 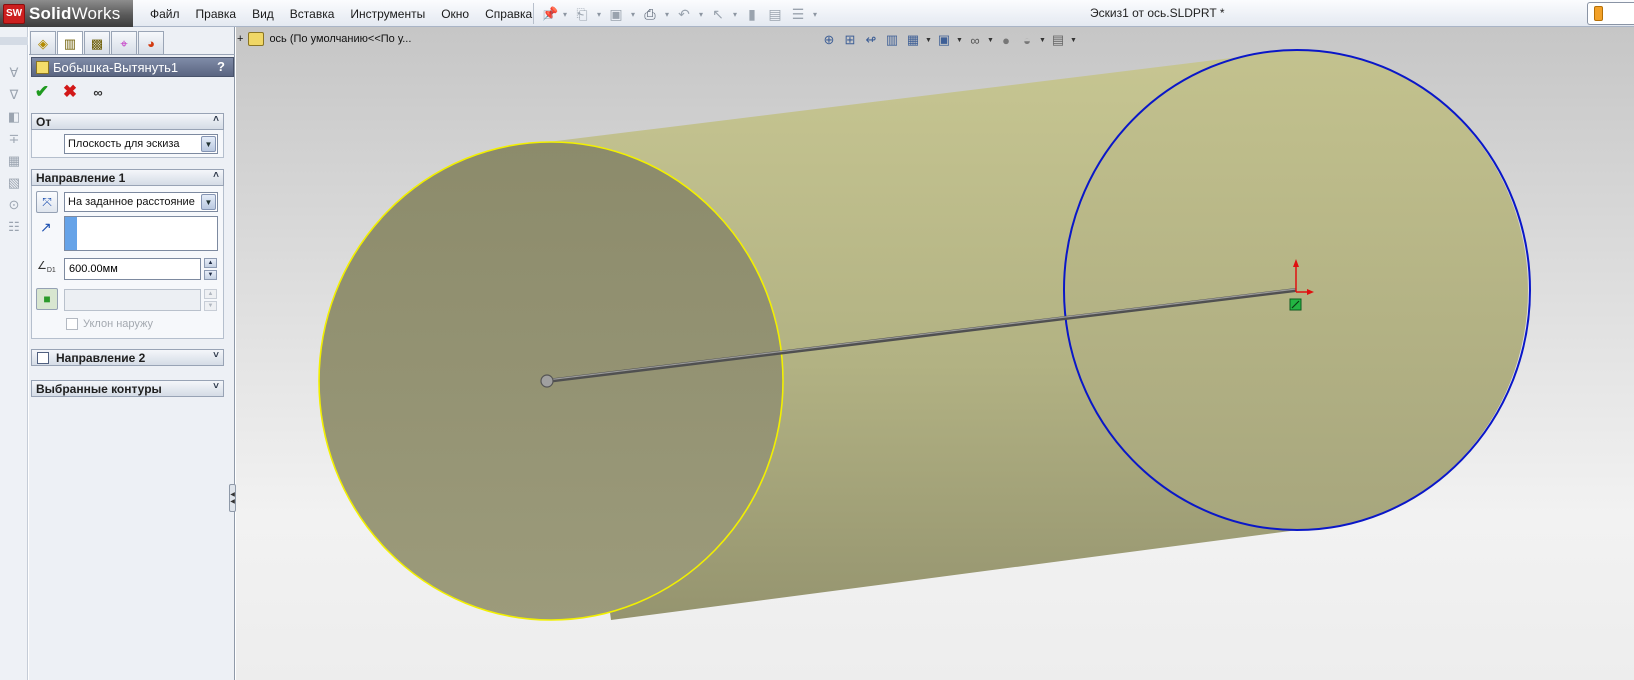 I want to click on direction-selection-box, so click(x=141, y=233).